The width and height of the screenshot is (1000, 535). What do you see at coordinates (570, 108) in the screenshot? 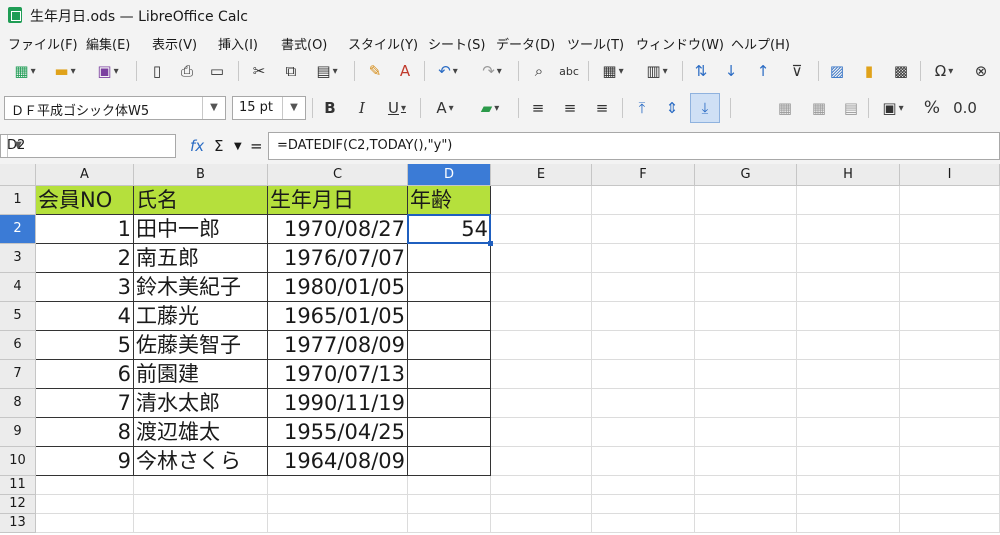
I see `align-center-icon: ≡` at bounding box center [570, 108].